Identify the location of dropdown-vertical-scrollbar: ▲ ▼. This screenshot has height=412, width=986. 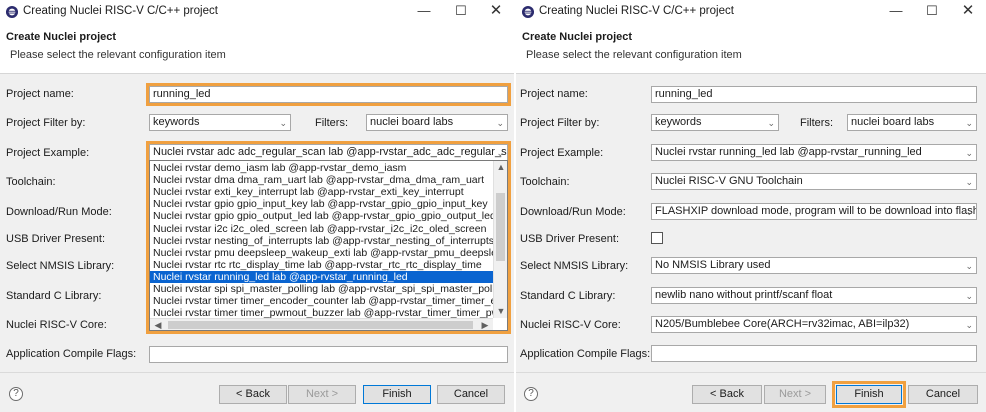
(500, 239).